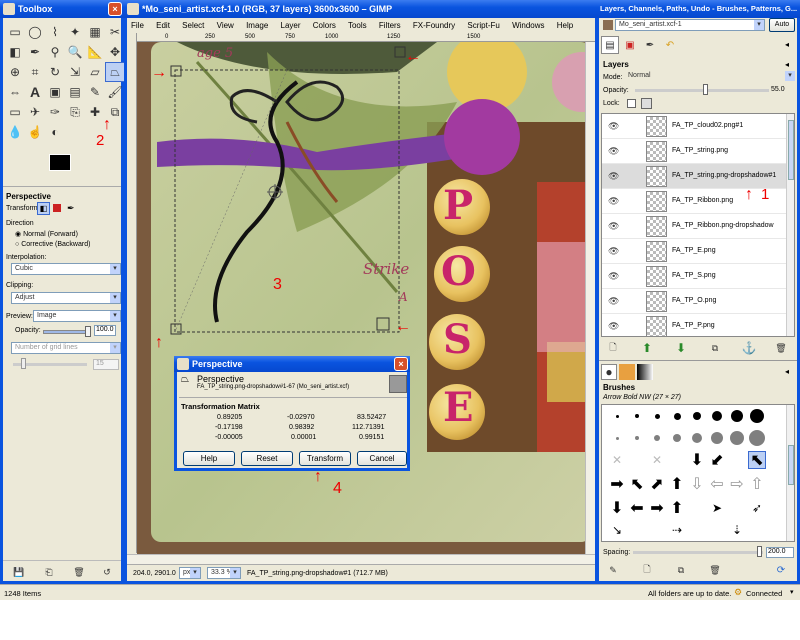 This screenshot has height=640, width=800. Describe the element at coordinates (62, 9) in the screenshot. I see `toolbox-titlebar: Toolbox ×` at that location.